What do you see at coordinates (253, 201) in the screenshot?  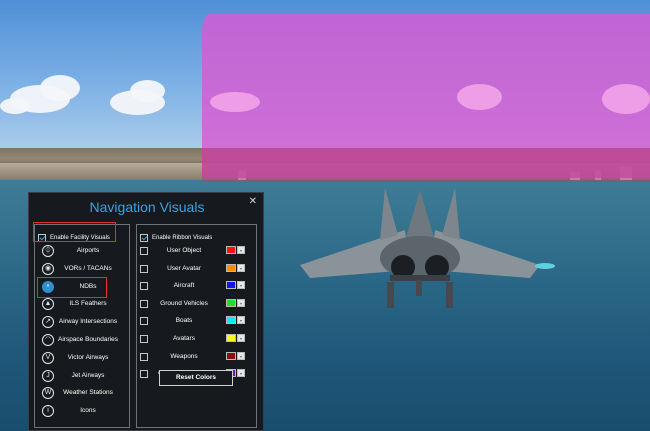 I see `close-icon: ✕` at bounding box center [253, 201].